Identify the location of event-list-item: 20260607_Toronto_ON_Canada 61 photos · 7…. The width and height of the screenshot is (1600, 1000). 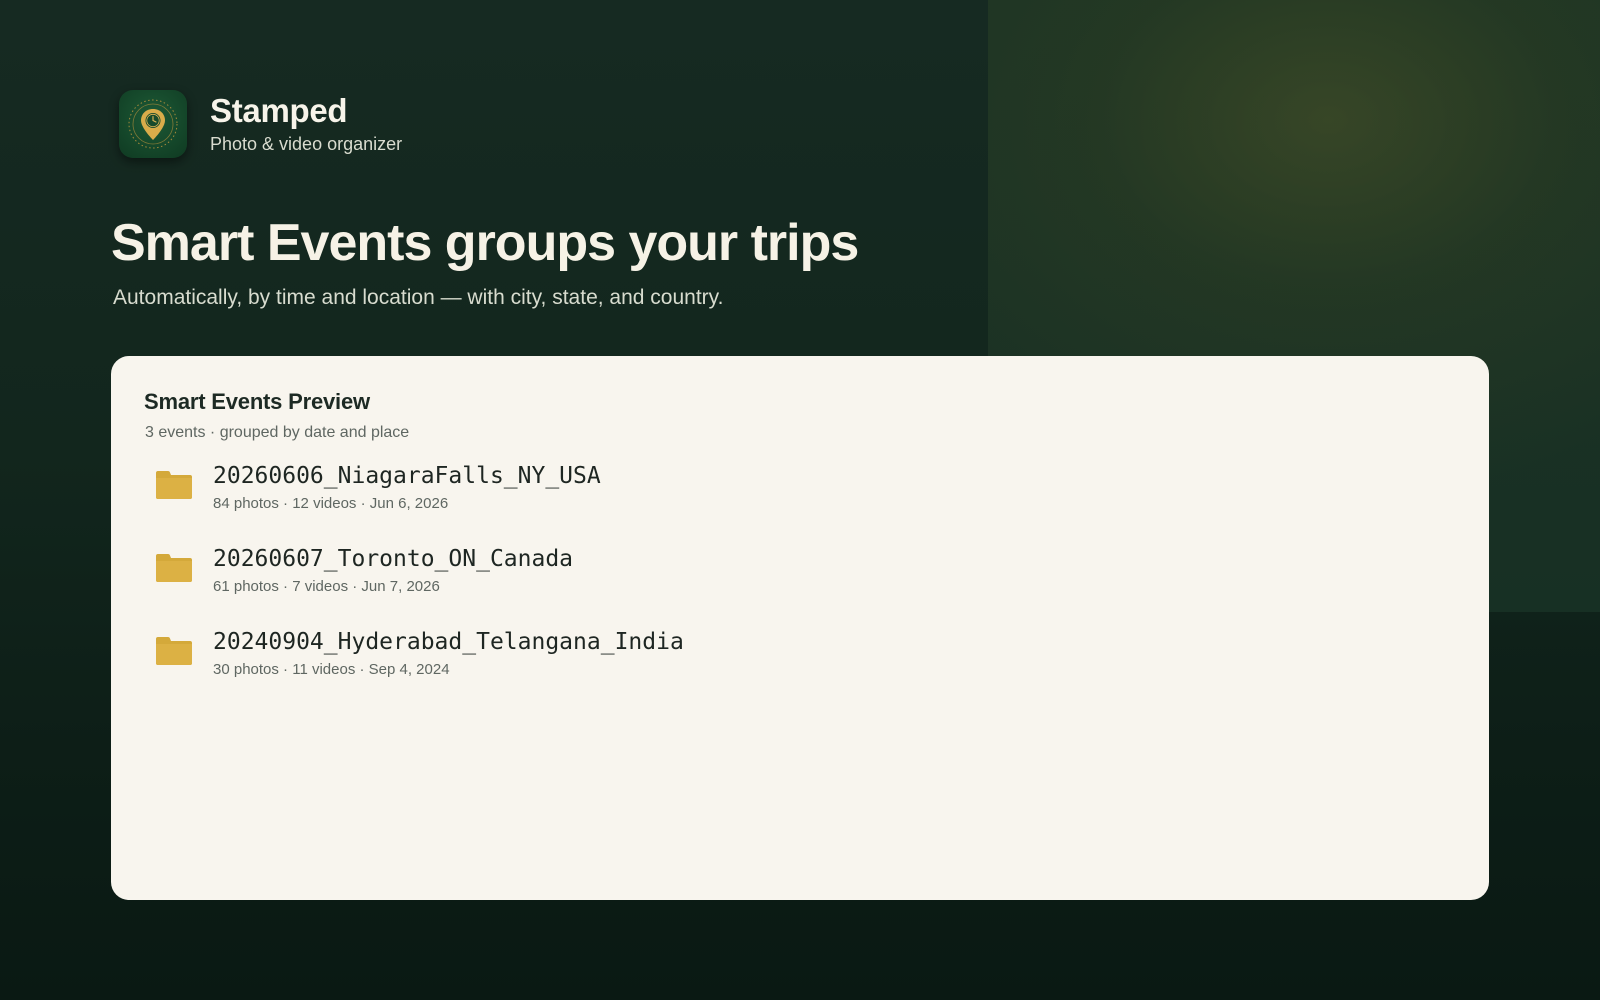
(800, 585).